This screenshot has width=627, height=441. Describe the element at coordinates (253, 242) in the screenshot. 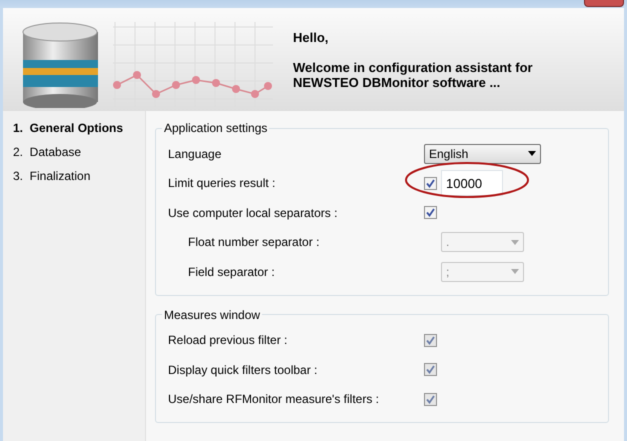

I see `setting-label: Float number separator :` at that location.